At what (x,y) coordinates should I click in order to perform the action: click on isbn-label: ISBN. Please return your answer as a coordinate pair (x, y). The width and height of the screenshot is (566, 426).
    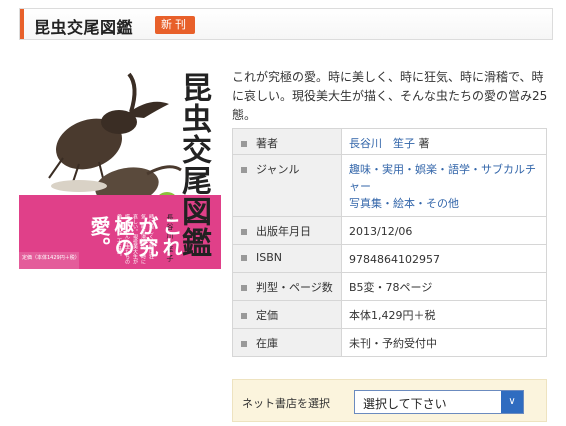
    Looking at the image, I should click on (269, 257).